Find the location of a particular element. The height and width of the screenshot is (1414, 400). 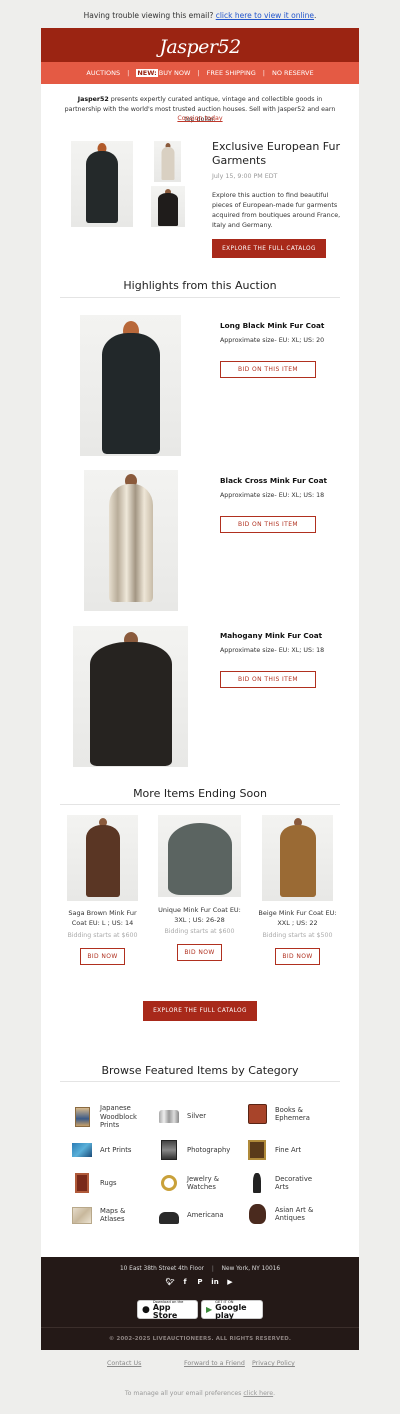

category-japanese-woodblock: Japanese Woodblock Prints is located at coordinates (112, 1117).